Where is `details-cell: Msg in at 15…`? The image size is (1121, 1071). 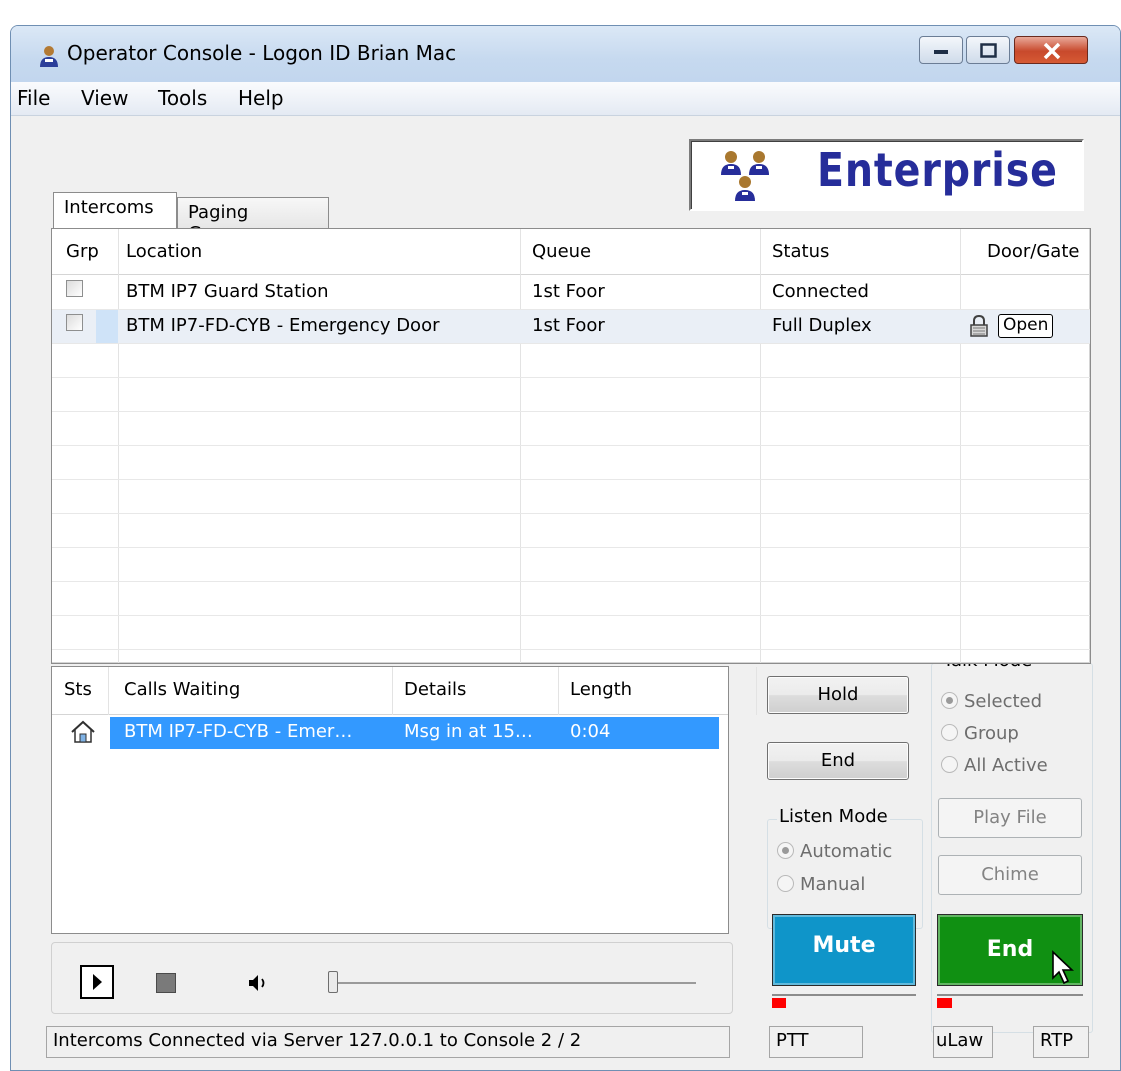 details-cell: Msg in at 15… is located at coordinates (468, 731).